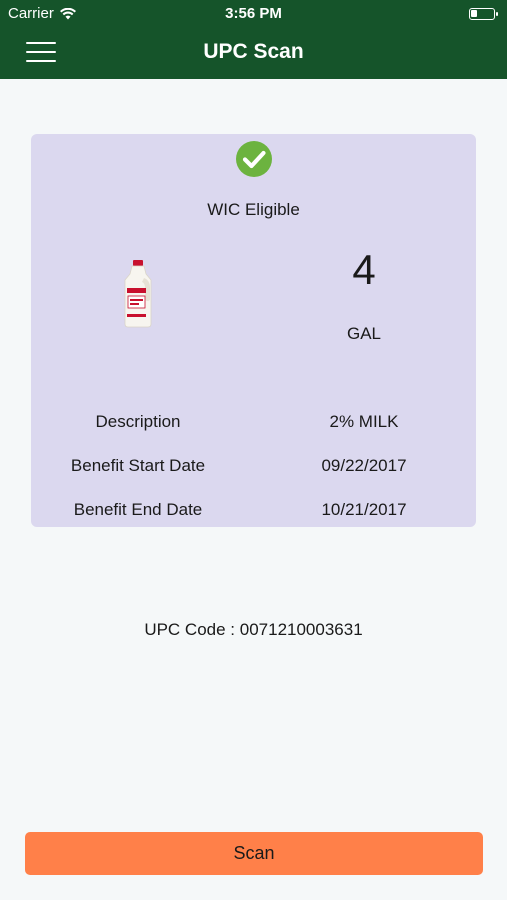 The width and height of the screenshot is (507, 900). Describe the element at coordinates (138, 294) in the screenshot. I see `milk-jug-image` at that location.